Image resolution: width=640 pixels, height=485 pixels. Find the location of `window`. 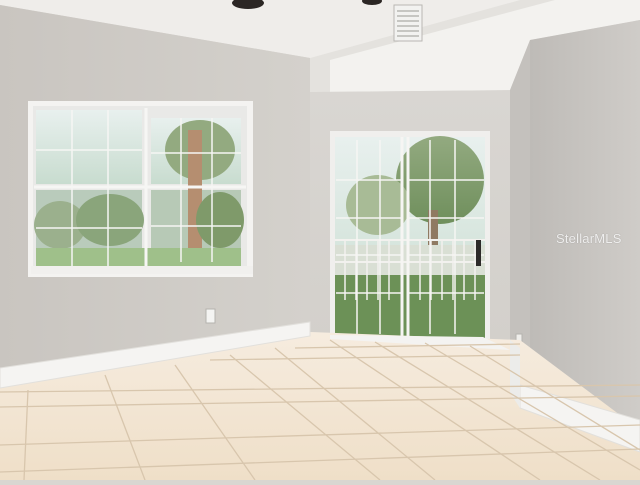

window is located at coordinates (140, 189).